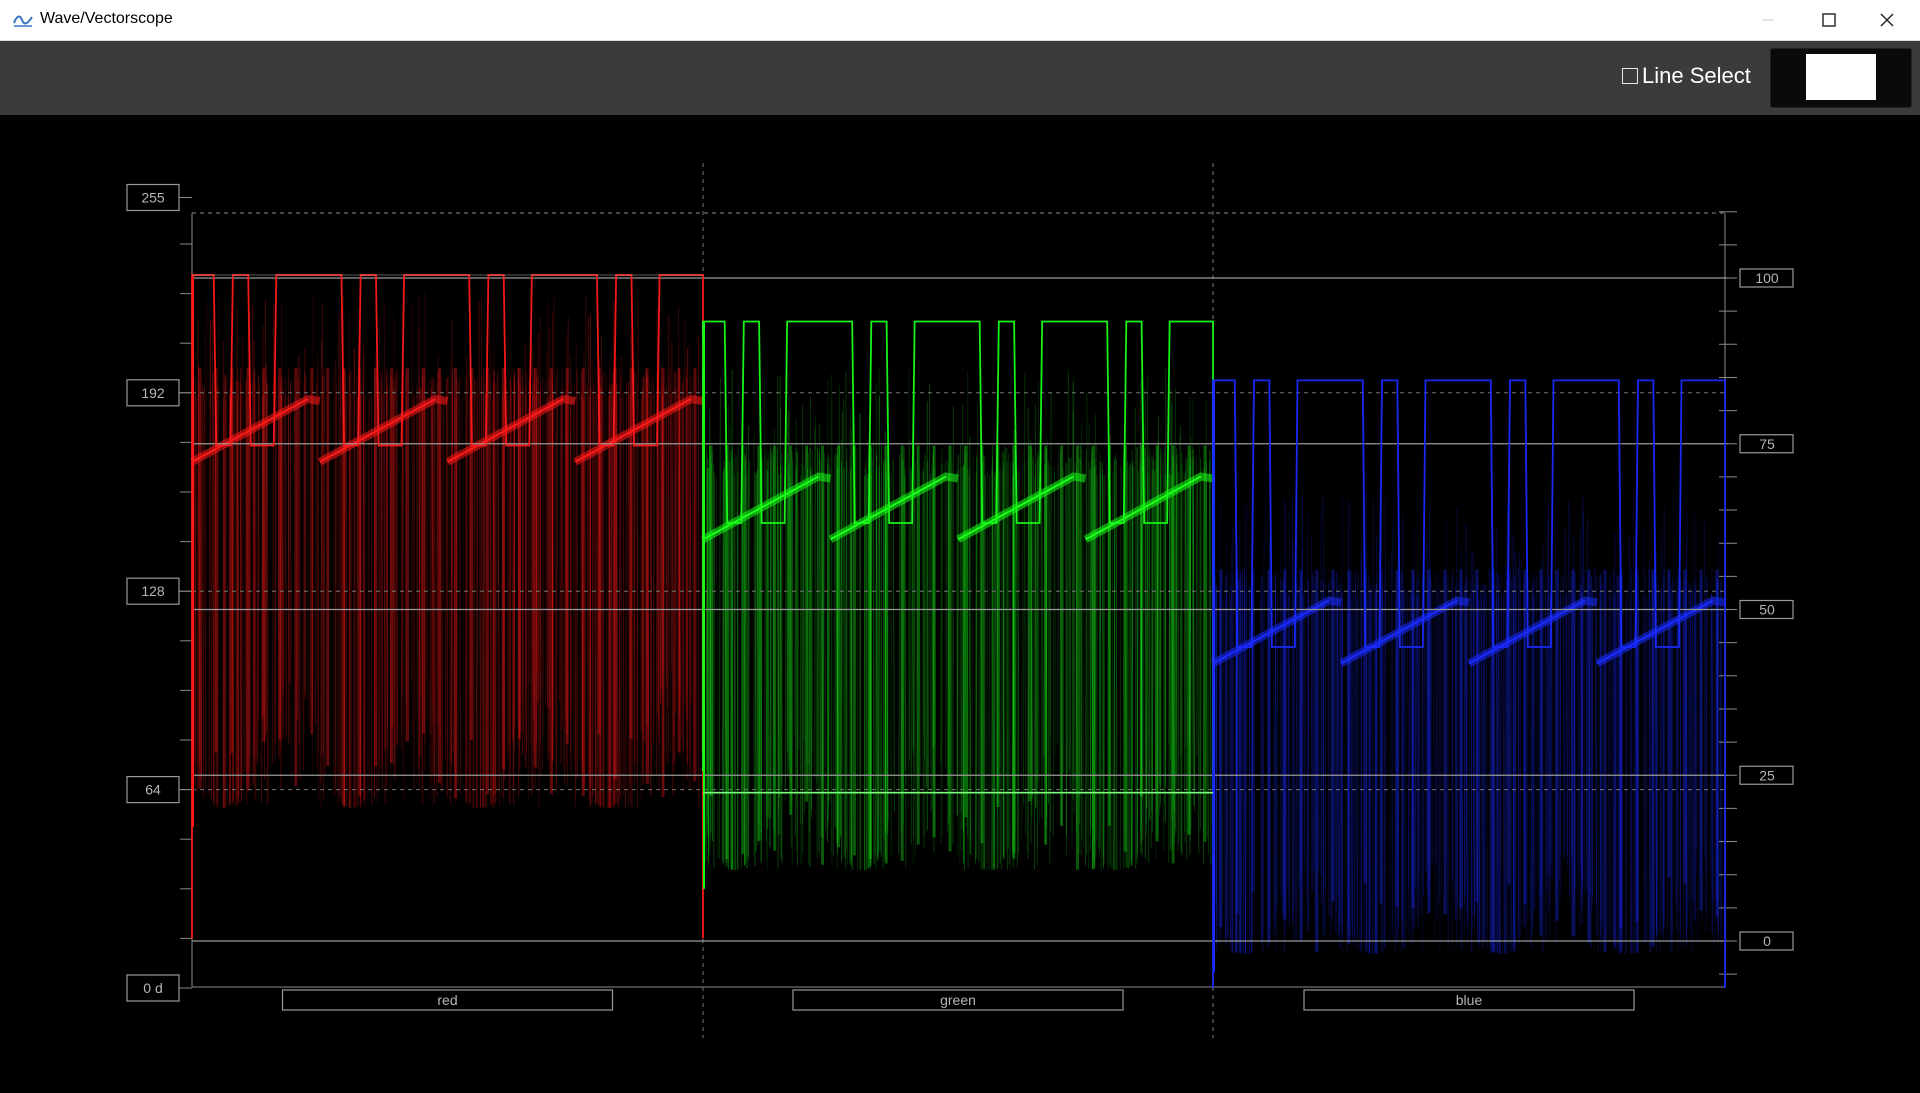 The width and height of the screenshot is (1920, 1093). I want to click on right-scale: 100 75 50 25 0, so click(1766, 609).